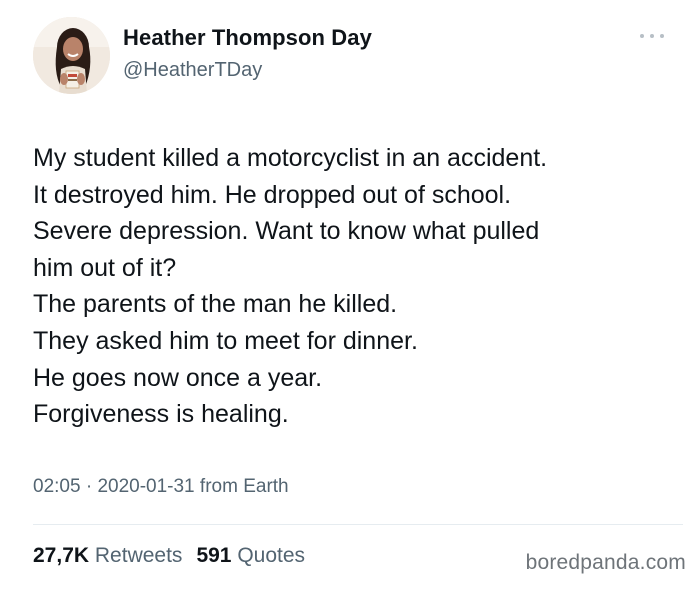 The height and width of the screenshot is (589, 700). I want to click on tweet-text-line: He goes now once a year., so click(178, 377).